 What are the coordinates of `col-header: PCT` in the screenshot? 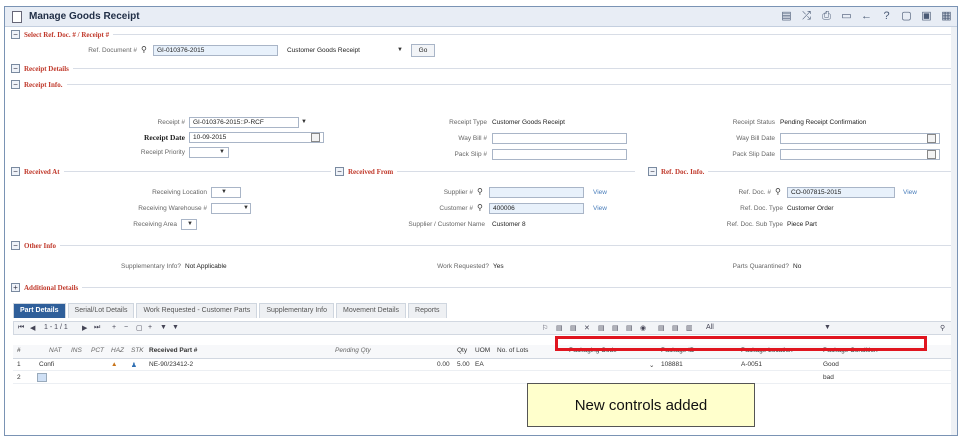 It's located at (97, 350).